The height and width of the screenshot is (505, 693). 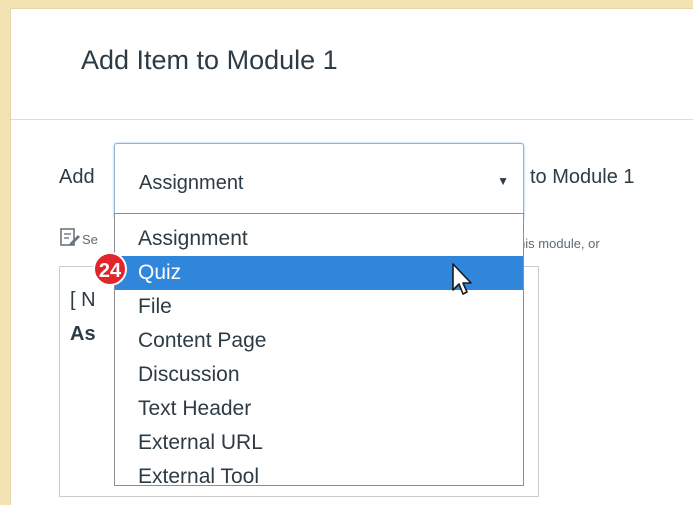 I want to click on item-type-select: Assignment ▼, so click(x=319, y=181).